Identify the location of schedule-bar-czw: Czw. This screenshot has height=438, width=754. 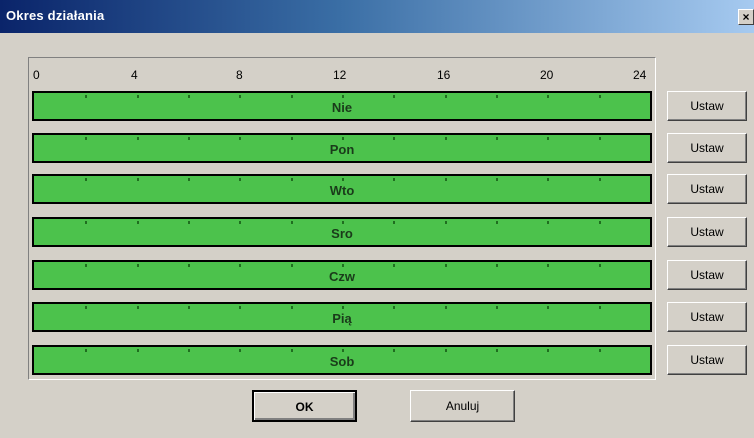
(342, 275).